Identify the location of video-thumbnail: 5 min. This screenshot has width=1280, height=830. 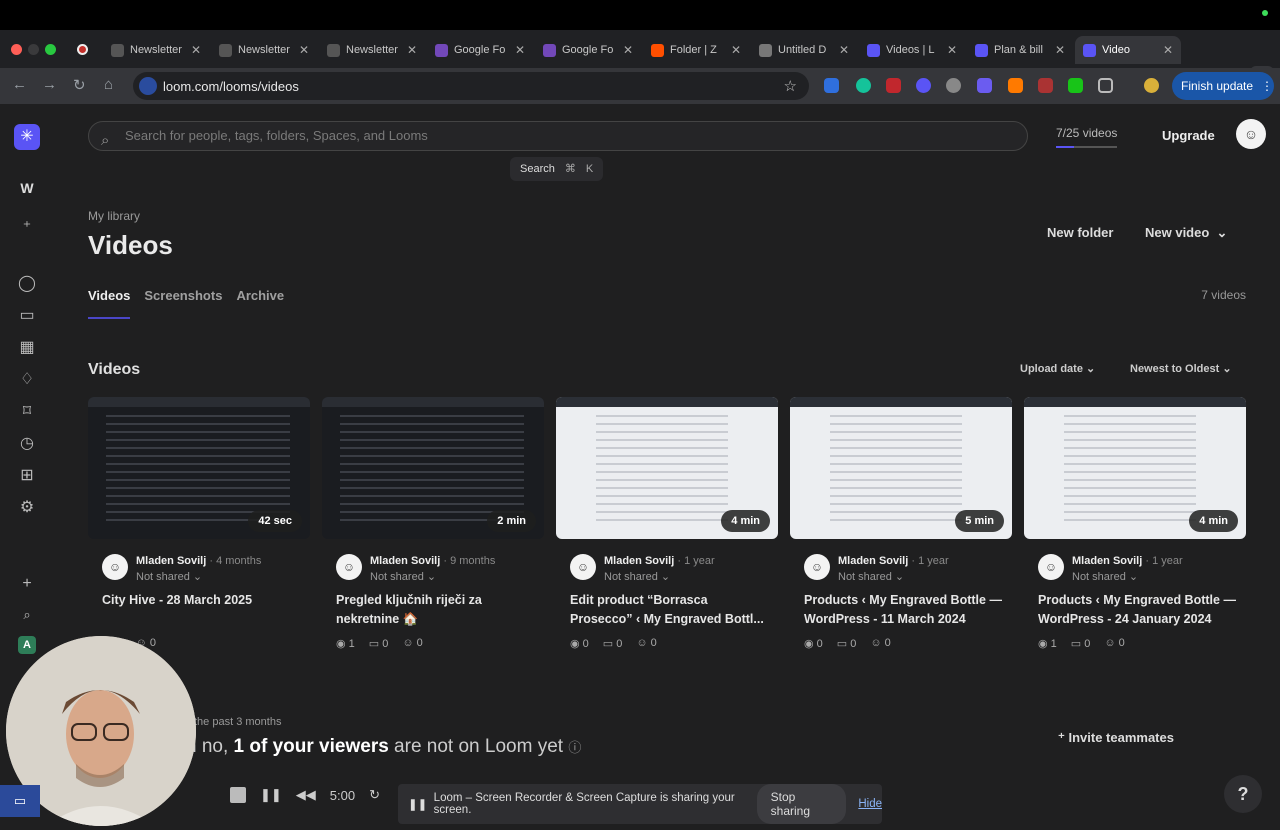
(901, 468).